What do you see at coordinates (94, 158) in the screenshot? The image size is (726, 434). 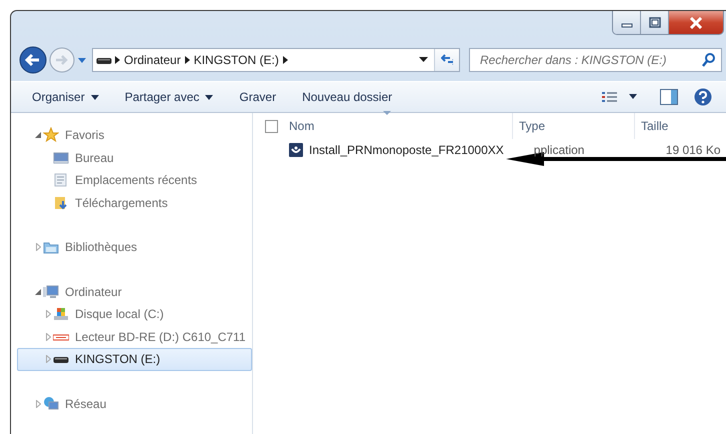 I see `nav-label: Bureau` at bounding box center [94, 158].